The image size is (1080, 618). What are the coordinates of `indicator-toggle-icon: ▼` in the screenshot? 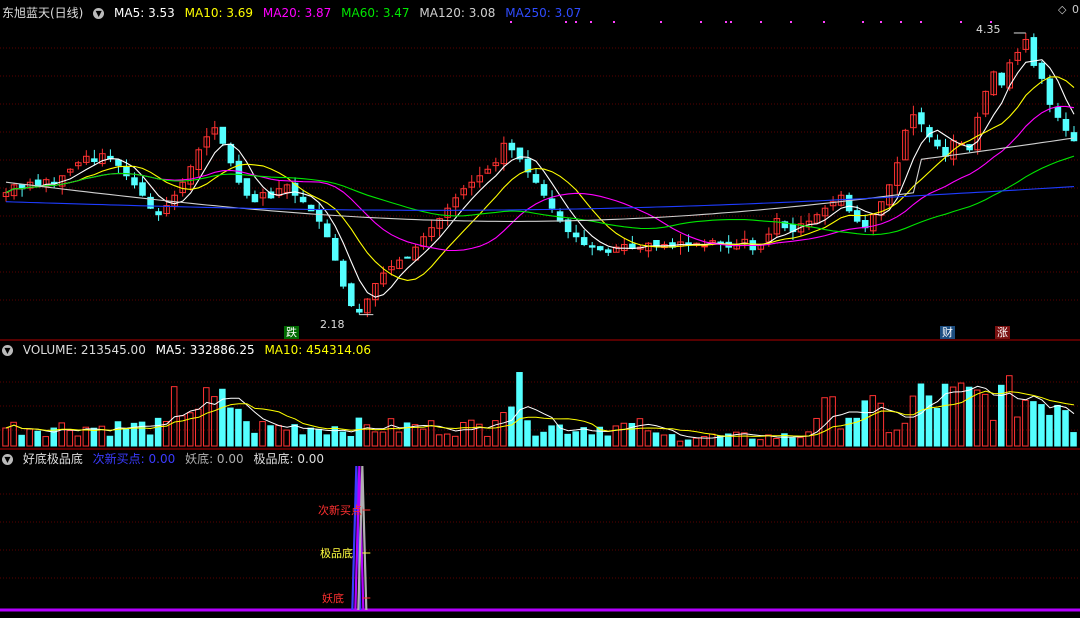 It's located at (7, 459).